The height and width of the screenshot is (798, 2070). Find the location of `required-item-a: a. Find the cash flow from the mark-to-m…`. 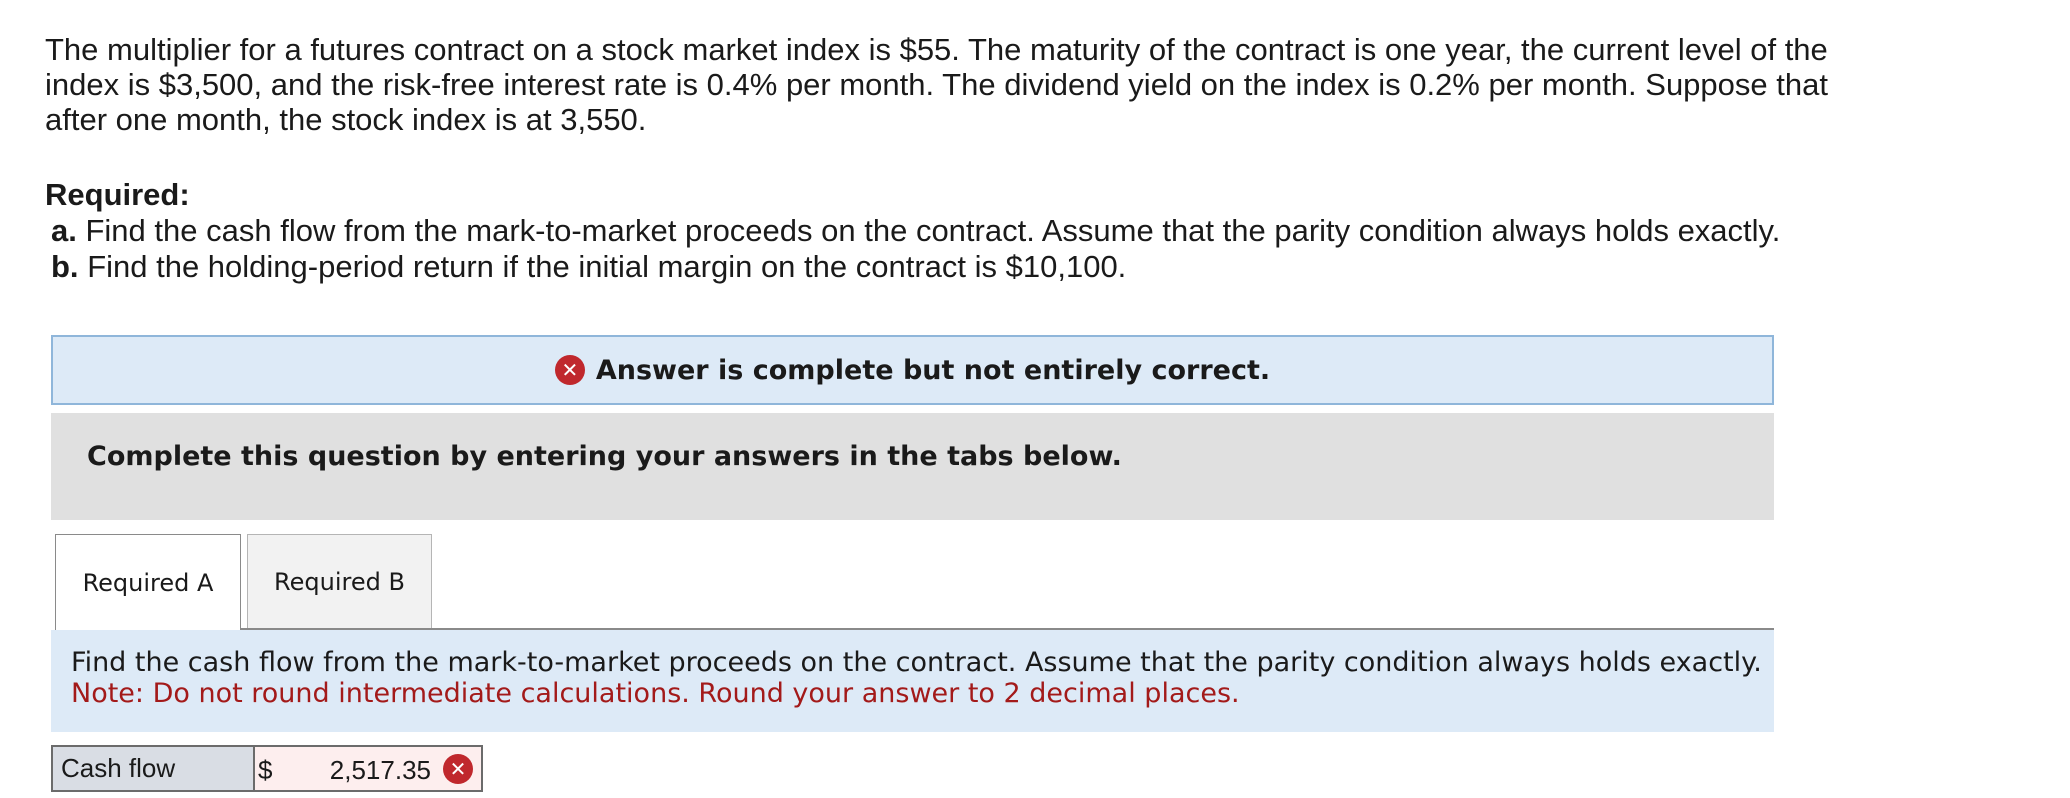

required-item-a: a. Find the cash flow from the mark-to-m… is located at coordinates (970, 231).